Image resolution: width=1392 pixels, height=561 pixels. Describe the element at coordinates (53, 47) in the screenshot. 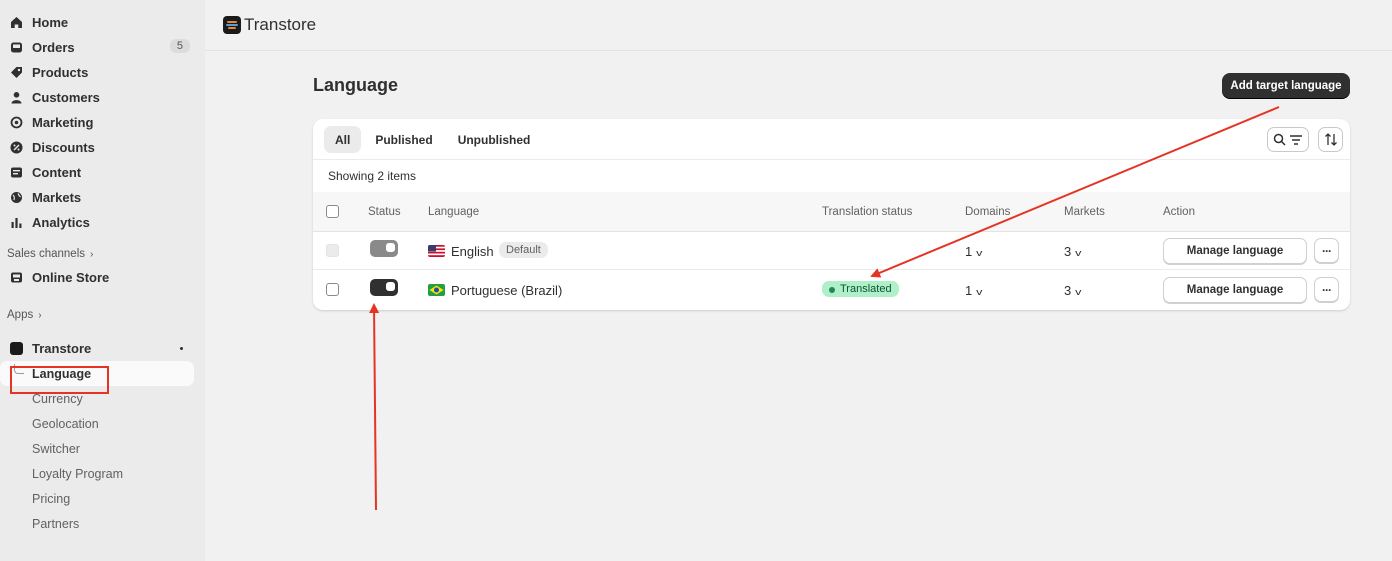

I see `sidebar-item-label: Orders` at that location.